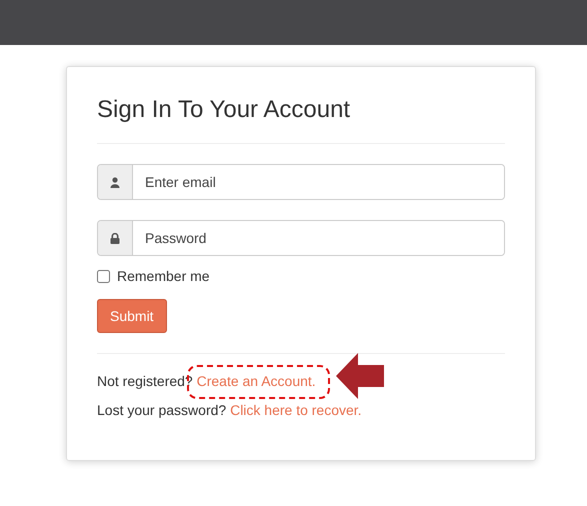  Describe the element at coordinates (224, 110) in the screenshot. I see `form-title: Sign In To Your Account` at that location.